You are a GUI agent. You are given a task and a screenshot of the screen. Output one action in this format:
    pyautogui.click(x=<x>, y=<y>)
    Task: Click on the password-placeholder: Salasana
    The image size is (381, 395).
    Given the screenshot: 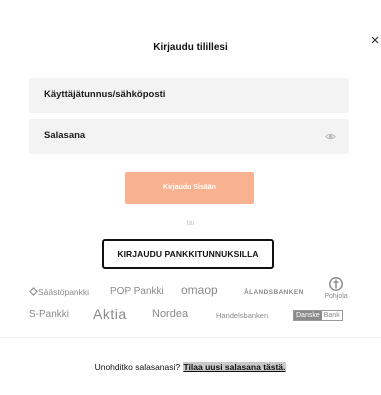 What is the action you would take?
    pyautogui.click(x=65, y=135)
    